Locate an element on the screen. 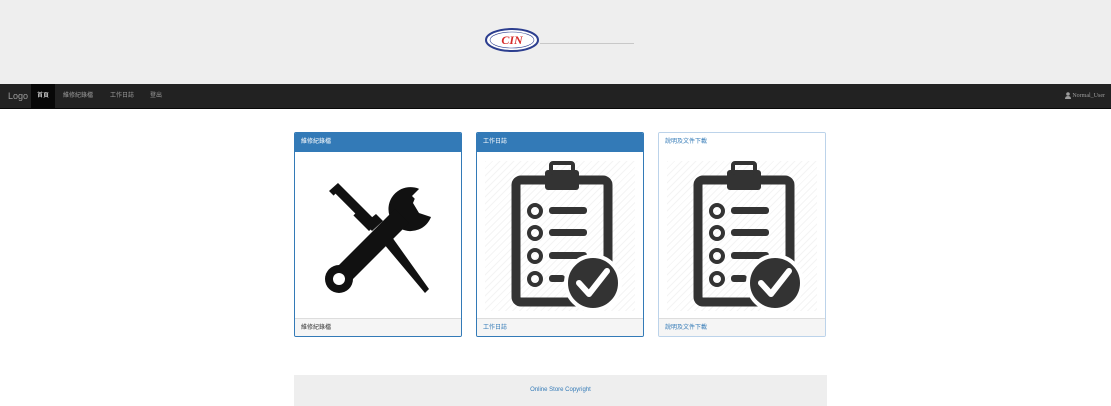 Image resolution: width=1111 pixels, height=406 pixels. card-docs-download: 說明及文件下載 說明及文件下載 is located at coordinates (742, 234).